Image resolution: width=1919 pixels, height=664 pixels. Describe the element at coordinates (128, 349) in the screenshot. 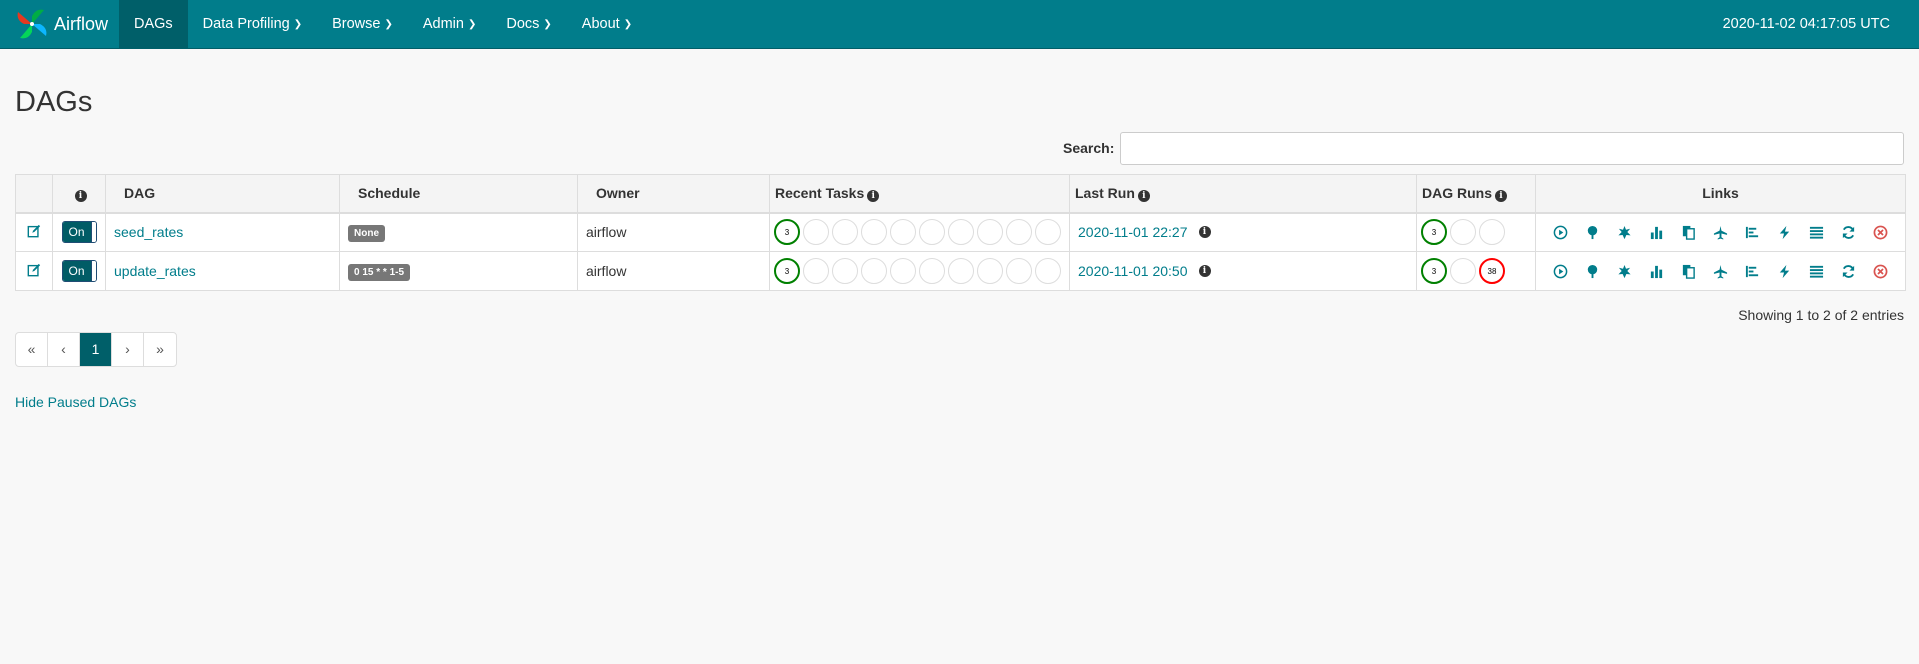

I see `page-next-button: ›` at that location.